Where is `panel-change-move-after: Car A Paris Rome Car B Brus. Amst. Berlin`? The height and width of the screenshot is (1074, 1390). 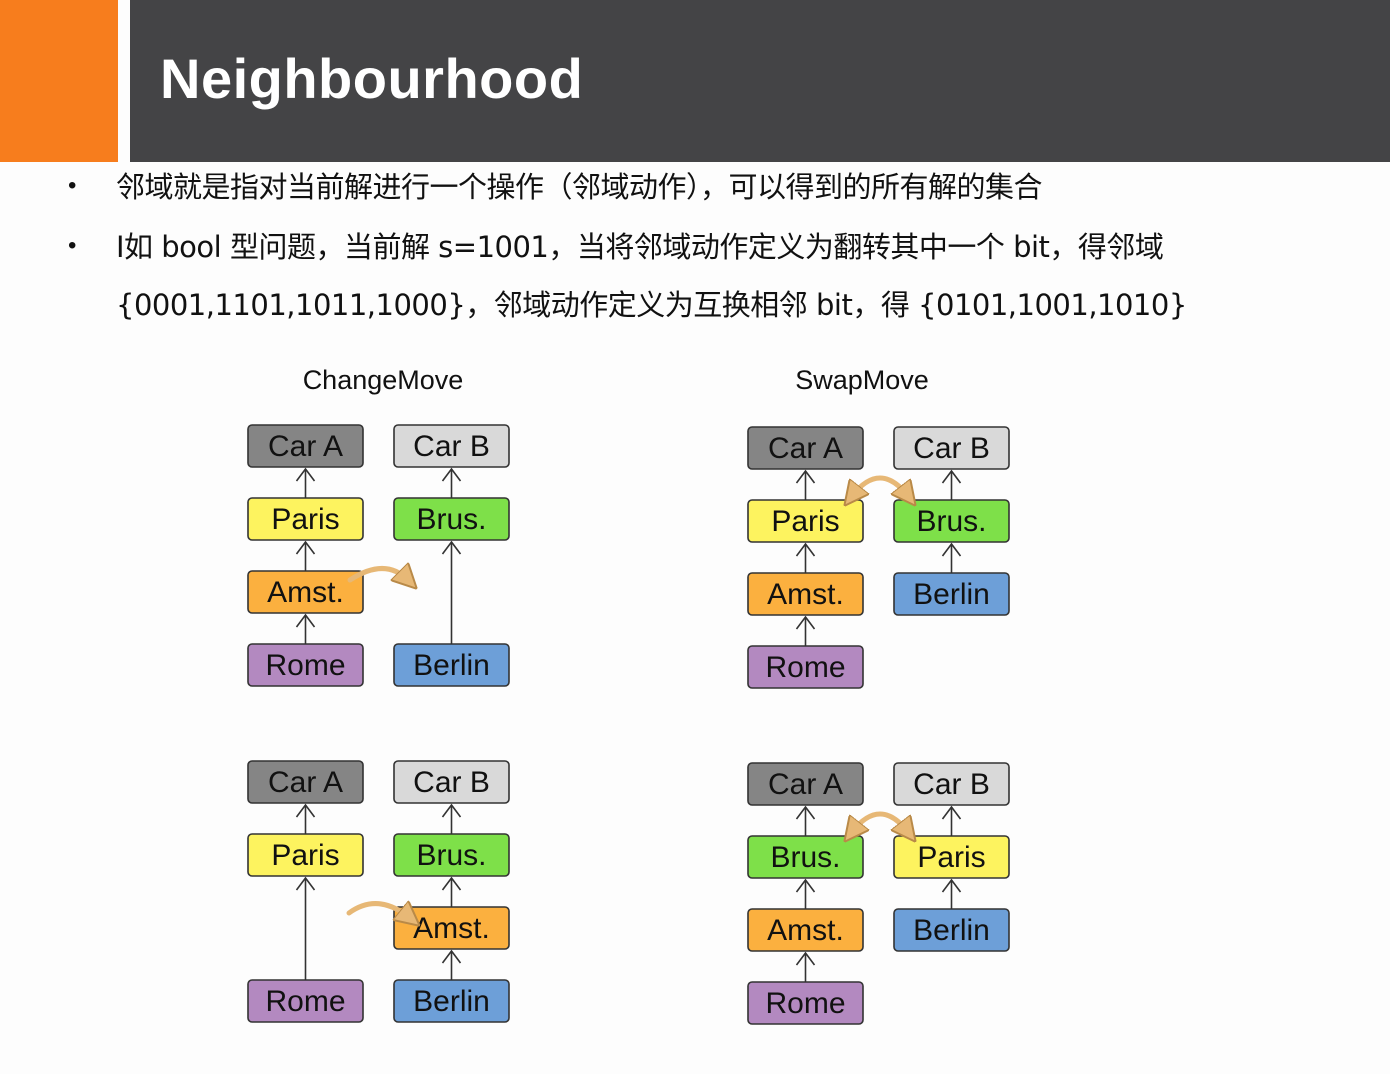
panel-change-move-after: Car A Paris Rome Car B Brus. Amst. Berlin is located at coordinates (378, 891).